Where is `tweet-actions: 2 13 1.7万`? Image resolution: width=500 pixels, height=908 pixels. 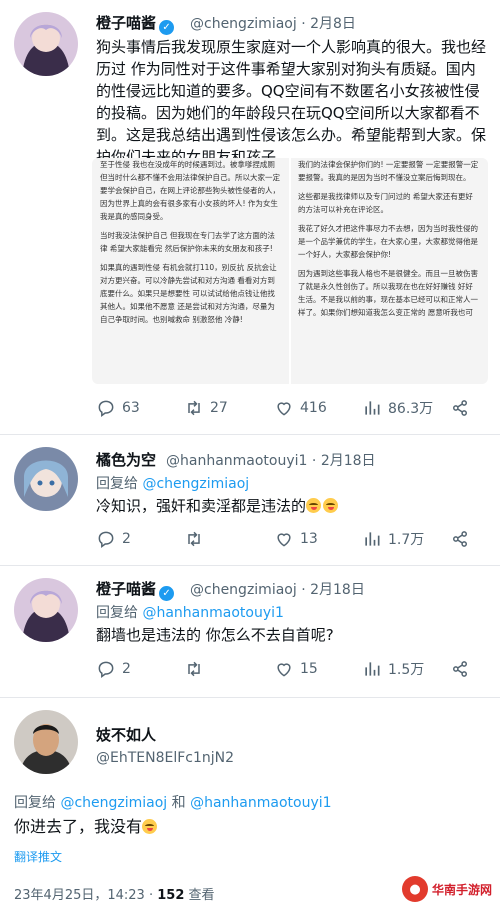
tweet-actions: 2 13 1.7万 is located at coordinates (291, 539).